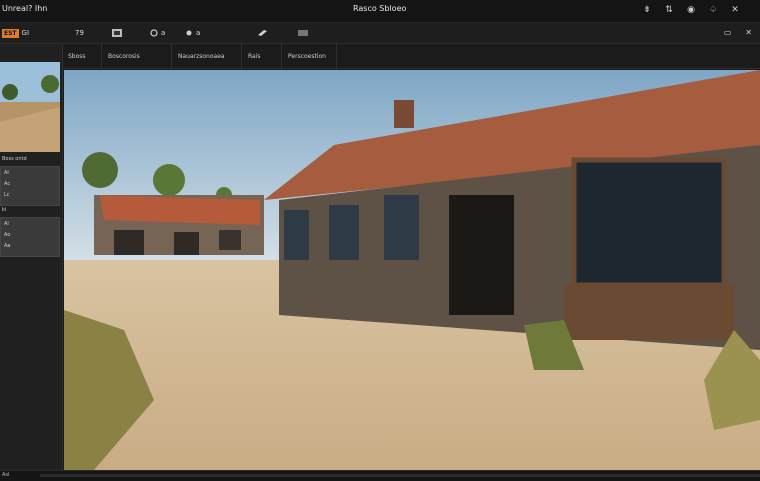 This screenshot has height=481, width=760. What do you see at coordinates (25, 33) in the screenshot?
I see `toolbar-item-0-label: GI` at bounding box center [25, 33].